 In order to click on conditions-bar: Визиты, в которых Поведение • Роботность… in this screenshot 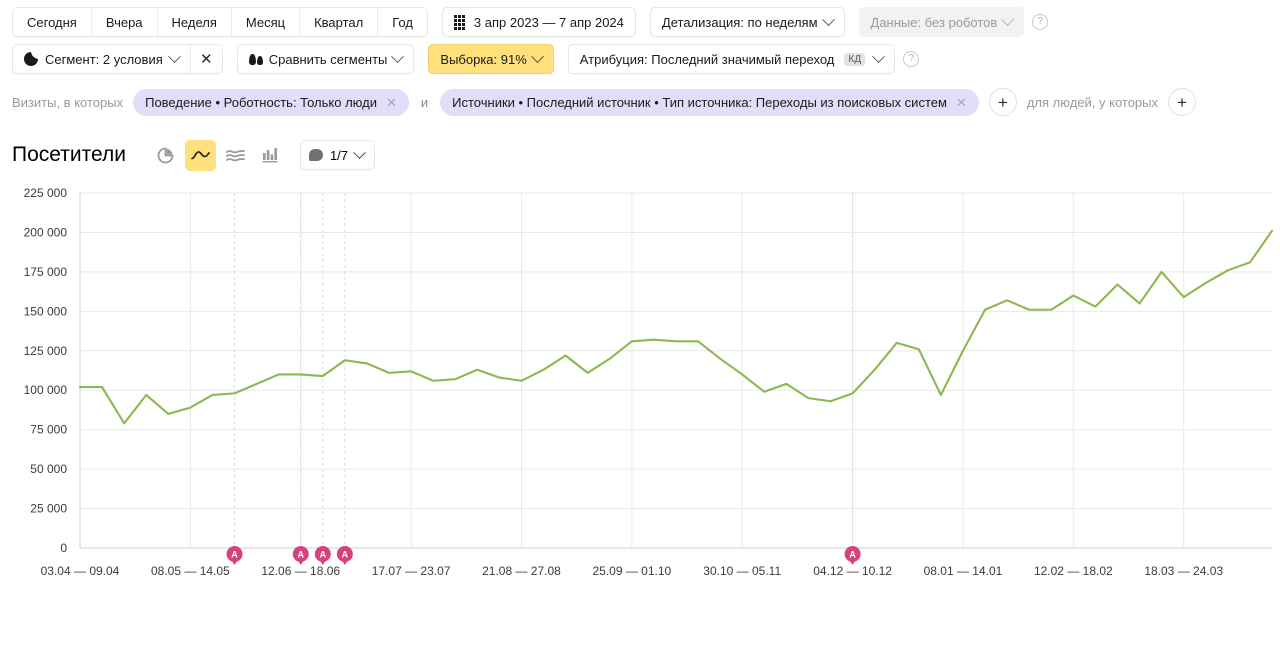, I will do `click(640, 102)`.